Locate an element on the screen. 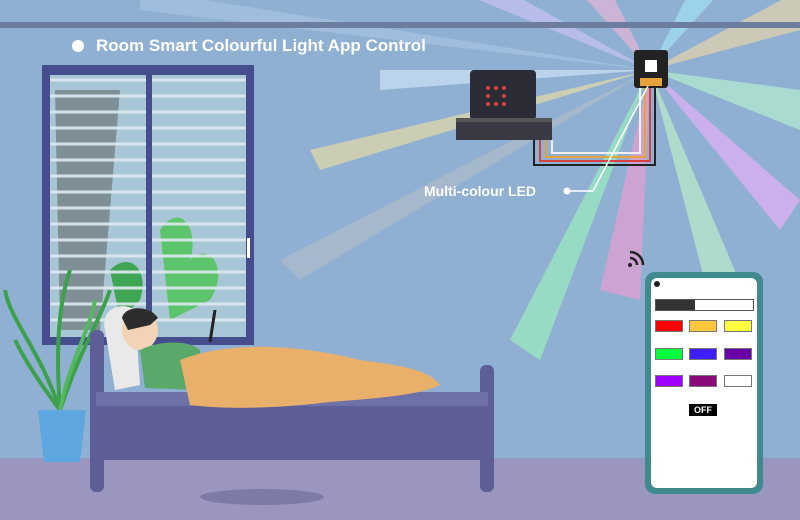 The image size is (800, 520). led-label: Multi-colour LED is located at coordinates (480, 191).